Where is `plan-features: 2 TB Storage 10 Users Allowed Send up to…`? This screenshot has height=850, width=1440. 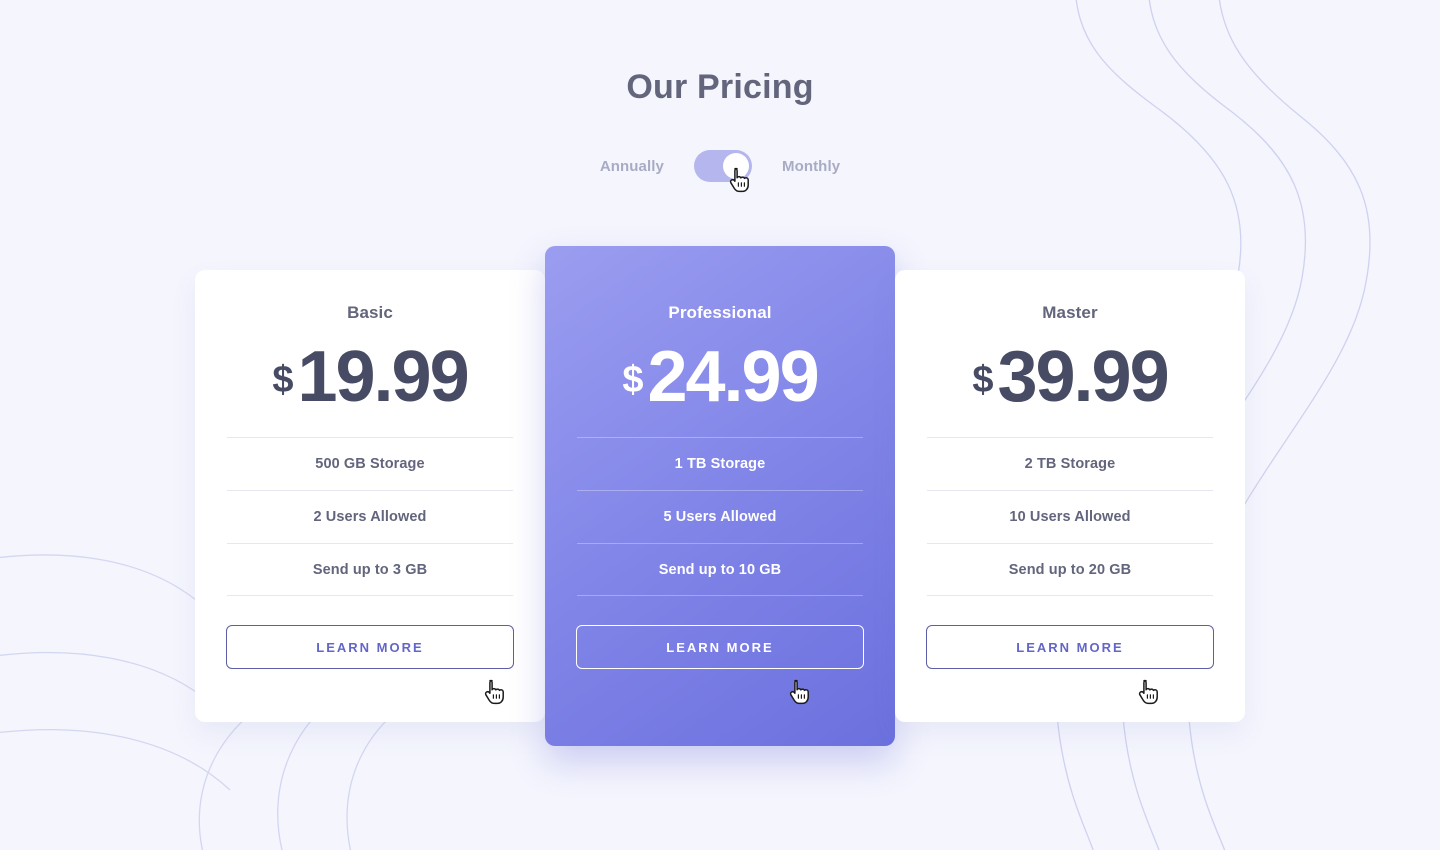
plan-features: 2 TB Storage 10 Users Allowed Send up to… is located at coordinates (1070, 516).